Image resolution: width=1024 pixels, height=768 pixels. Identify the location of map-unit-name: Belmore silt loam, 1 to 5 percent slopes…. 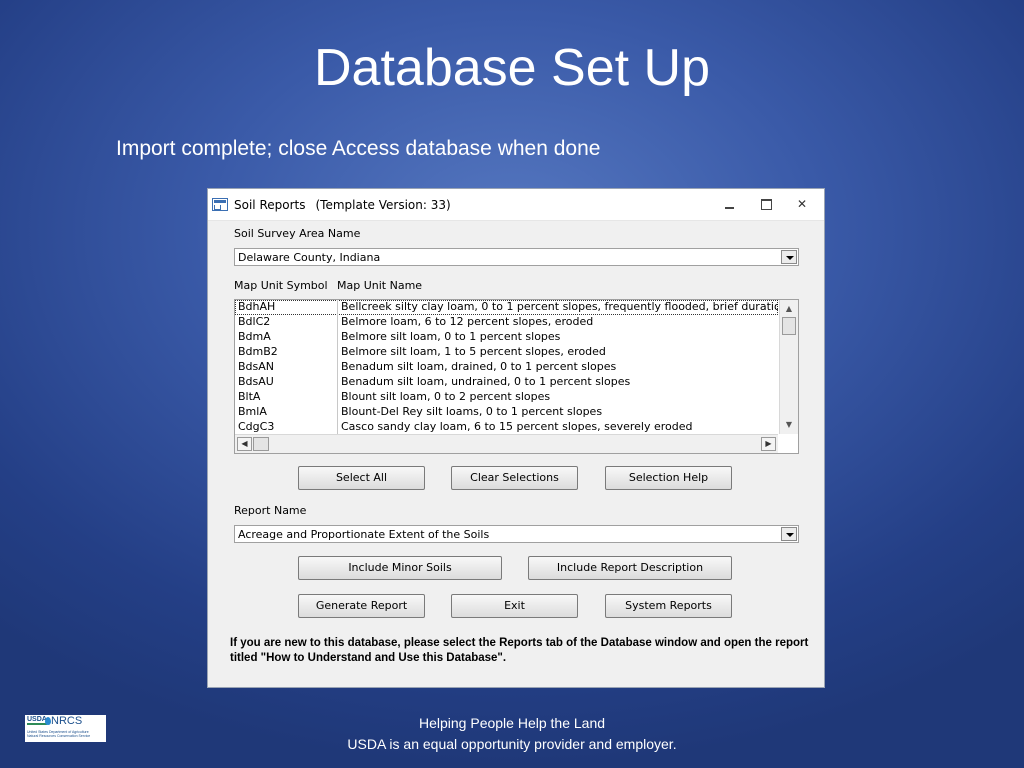
(473, 351).